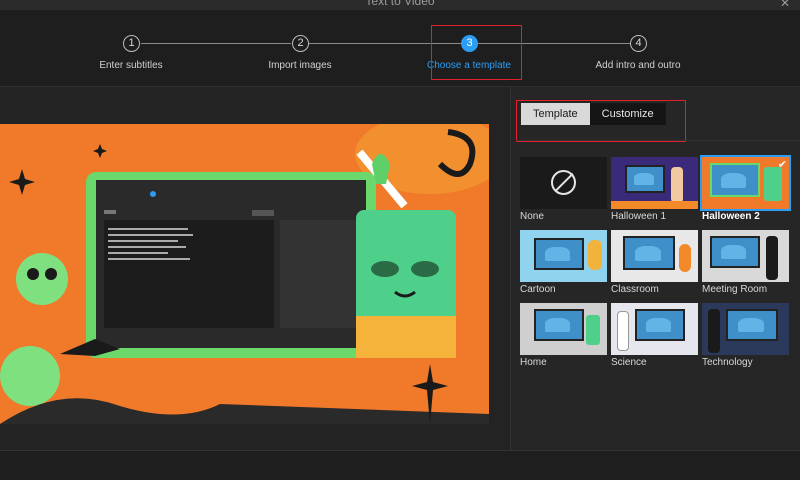  What do you see at coordinates (130, 65) in the screenshot?
I see `step-1-label: Enter subtitles` at bounding box center [130, 65].